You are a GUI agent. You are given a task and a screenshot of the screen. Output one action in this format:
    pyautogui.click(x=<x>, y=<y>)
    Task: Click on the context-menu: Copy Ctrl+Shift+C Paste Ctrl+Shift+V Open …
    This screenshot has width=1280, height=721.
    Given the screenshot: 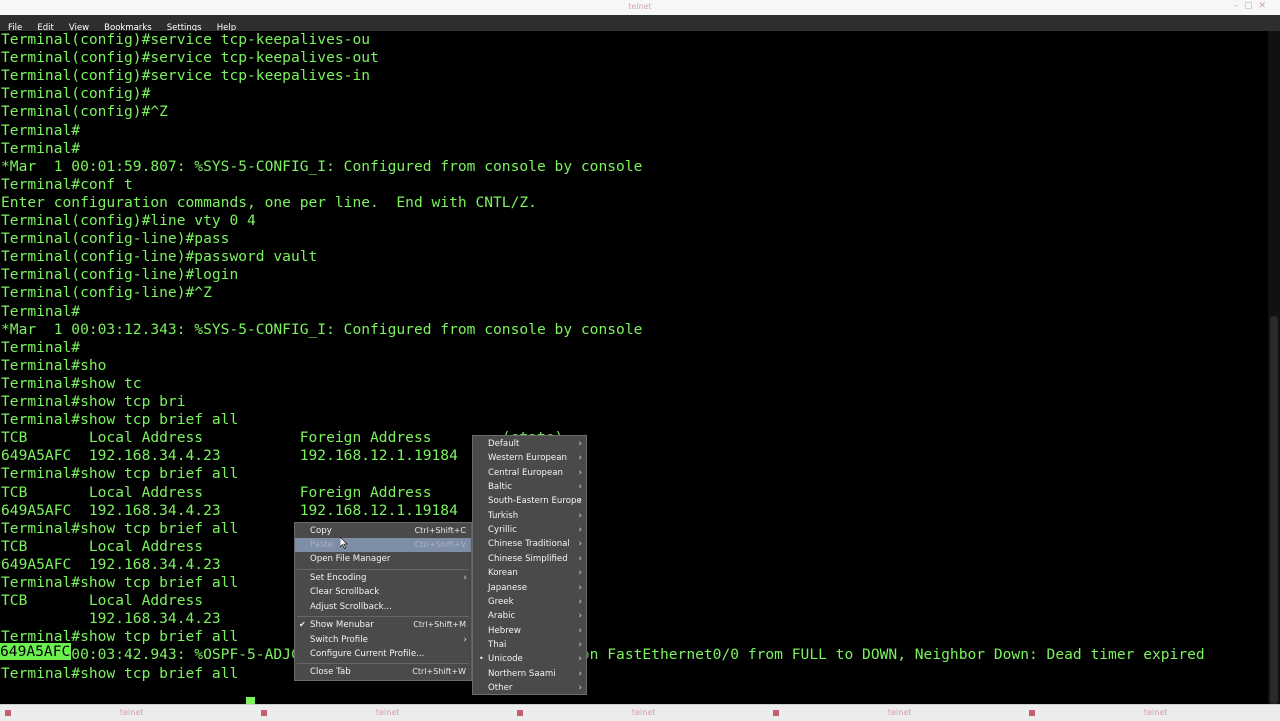 What is the action you would take?
    pyautogui.click(x=383, y=601)
    